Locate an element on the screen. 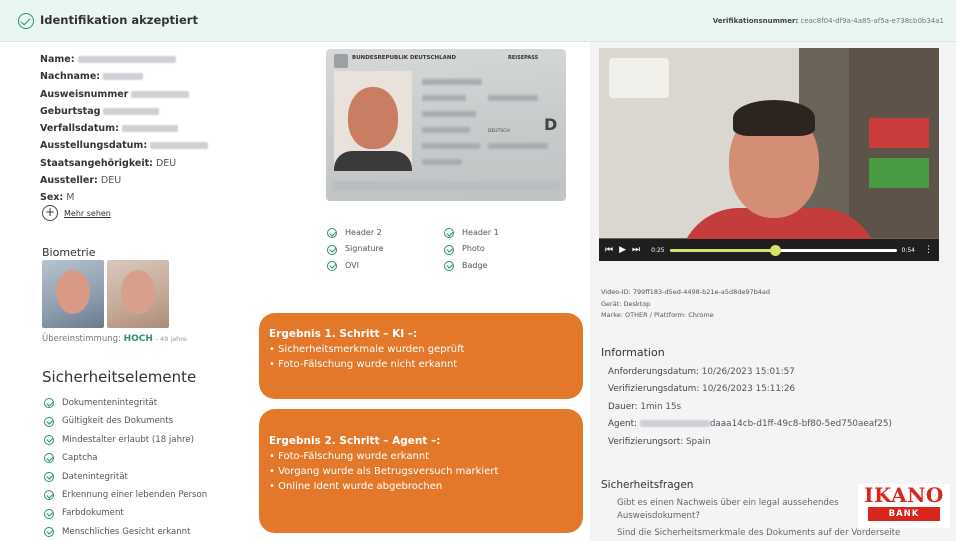 Image resolution: width=956 pixels, height=541 pixels. shirt-shape is located at coordinates (373, 161).